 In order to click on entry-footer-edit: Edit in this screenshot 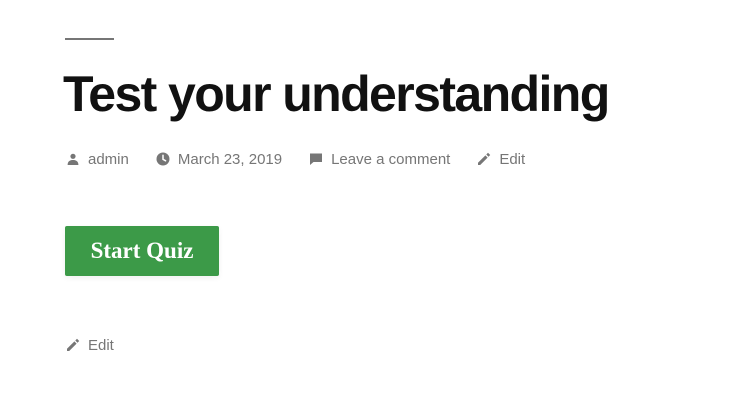, I will do `click(89, 345)`.